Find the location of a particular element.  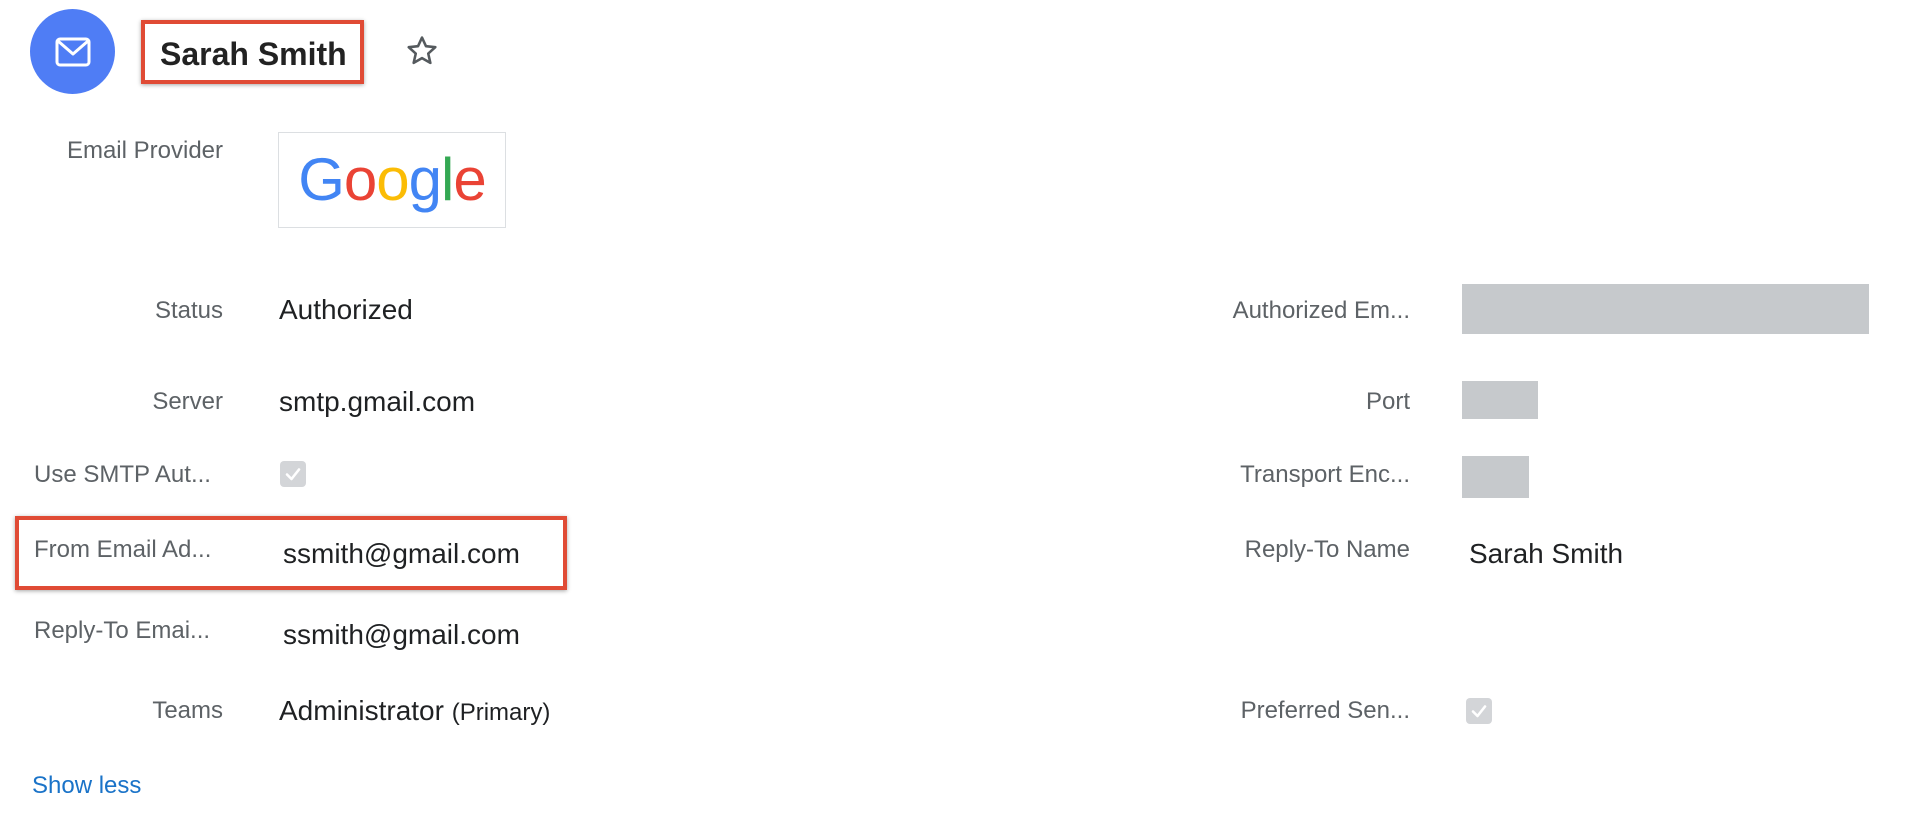

port-redacted is located at coordinates (1500, 400).